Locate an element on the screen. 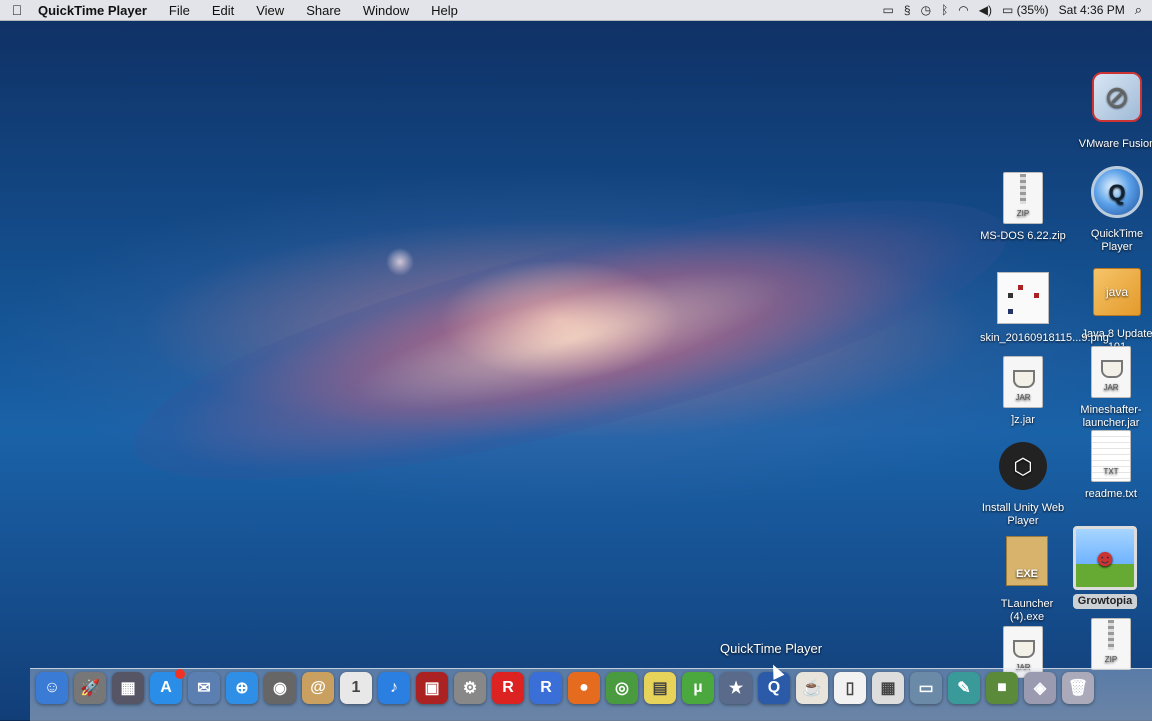 Image resolution: width=1152 pixels, height=721 pixels. dock-item: ★ is located at coordinates (736, 688).